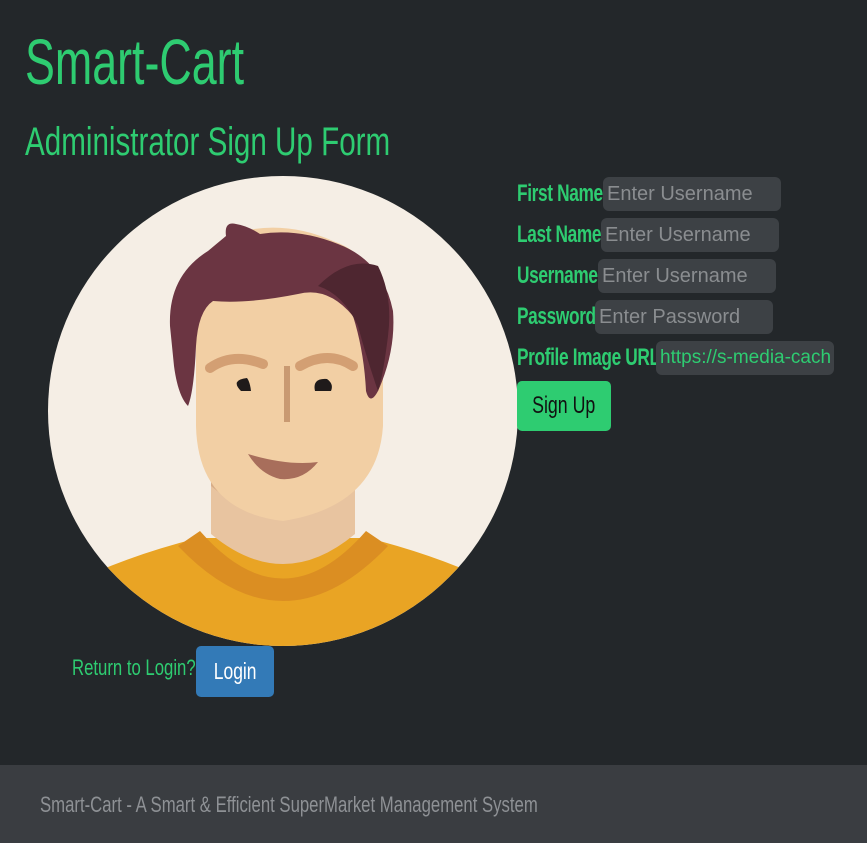  What do you see at coordinates (135, 62) in the screenshot?
I see `brand-title: Smart-Cart` at bounding box center [135, 62].